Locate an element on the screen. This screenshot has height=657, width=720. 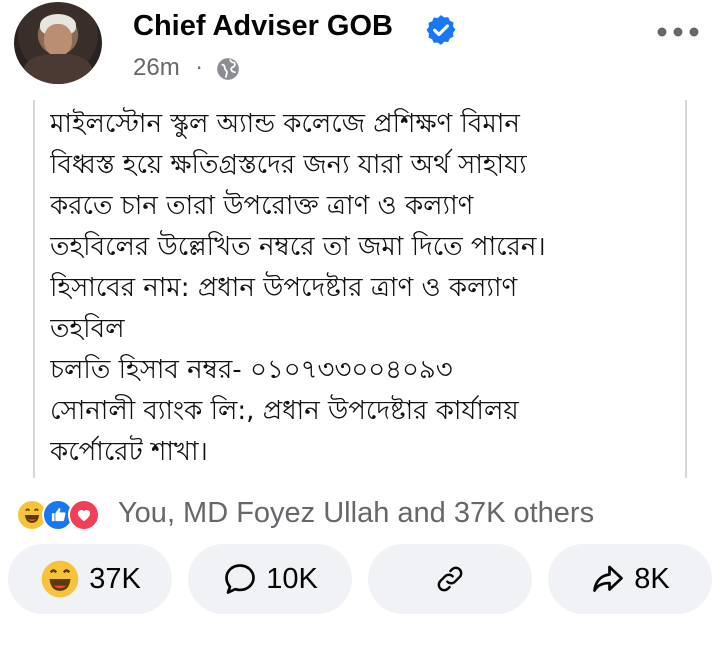
comment-count: 10K is located at coordinates (292, 578).